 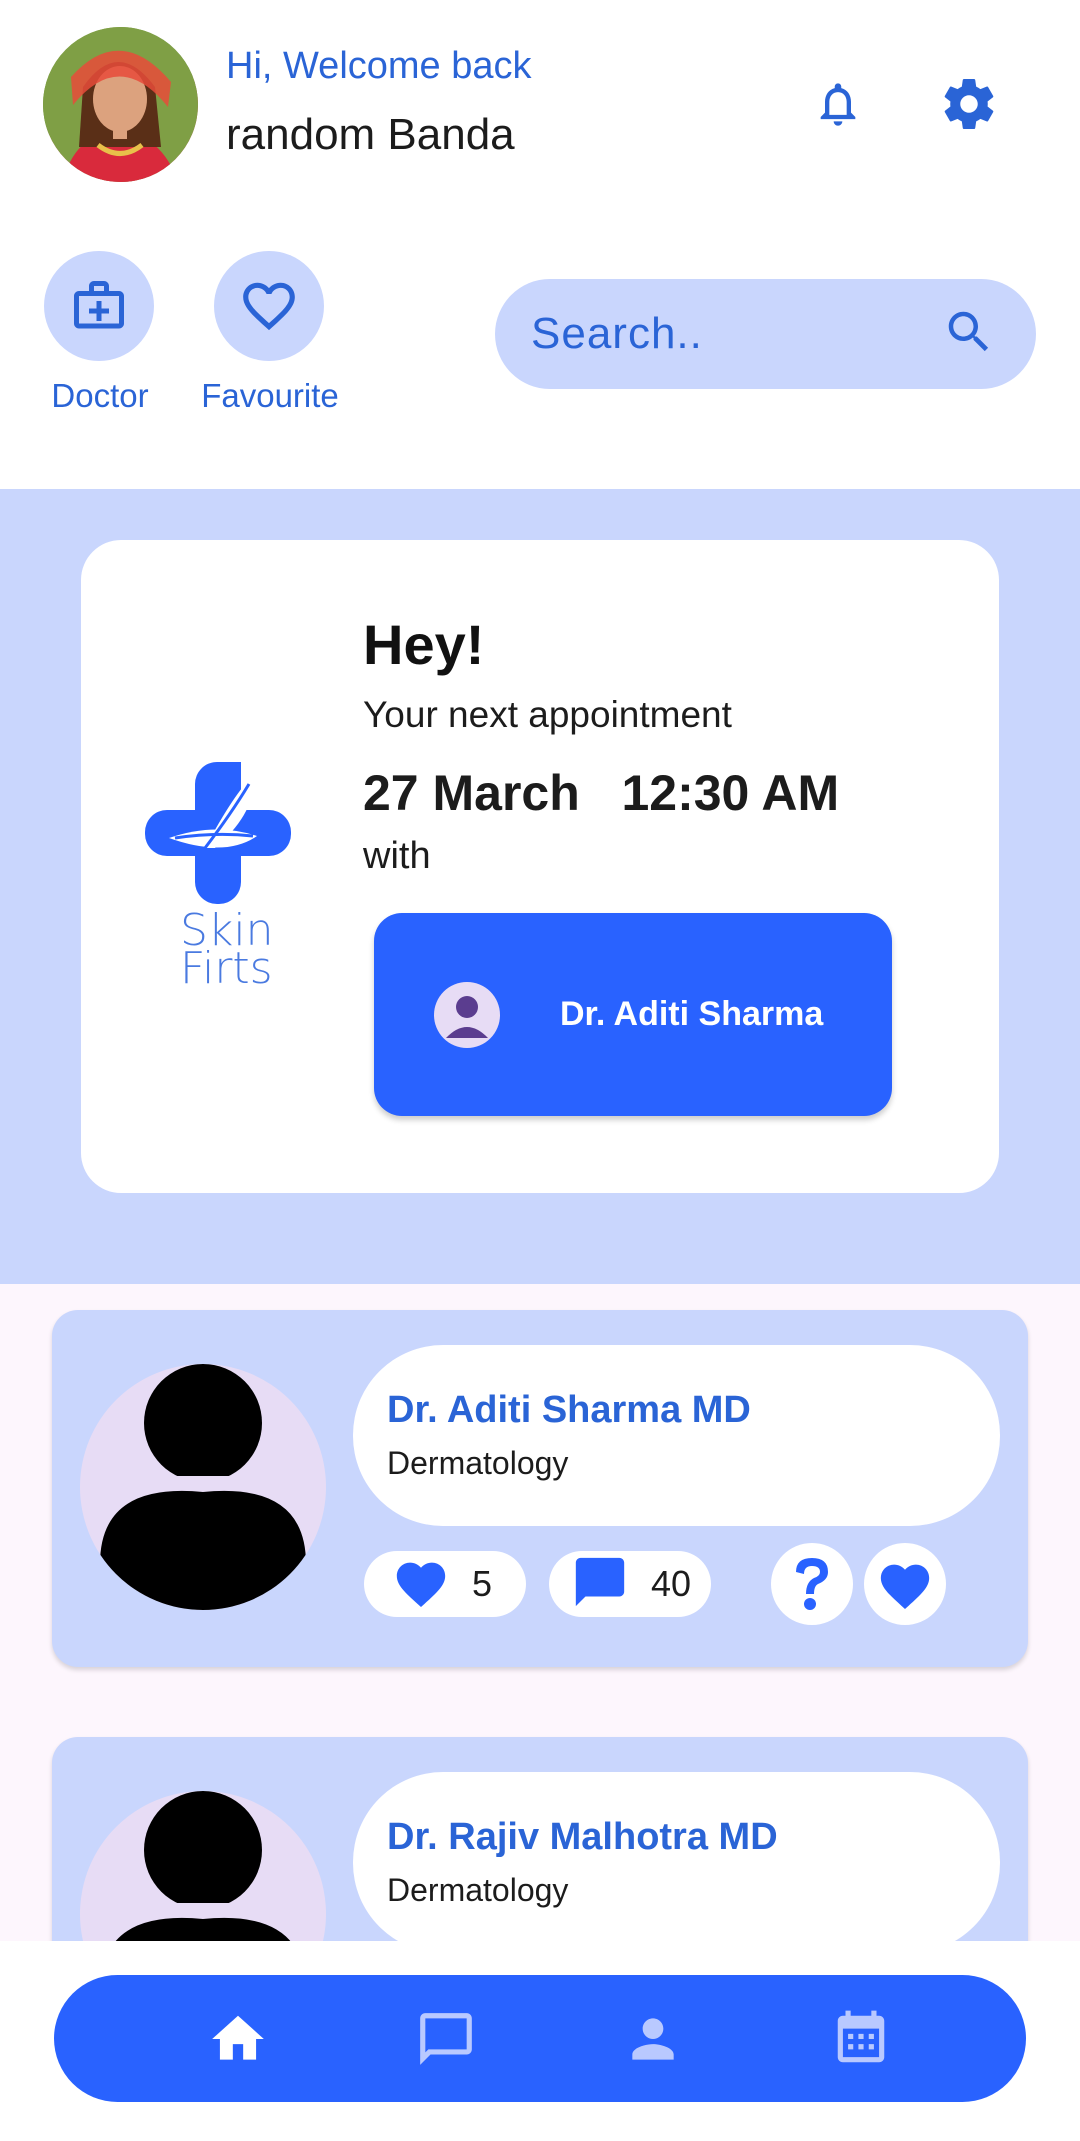 I want to click on home-icon, so click(x=238, y=2039).